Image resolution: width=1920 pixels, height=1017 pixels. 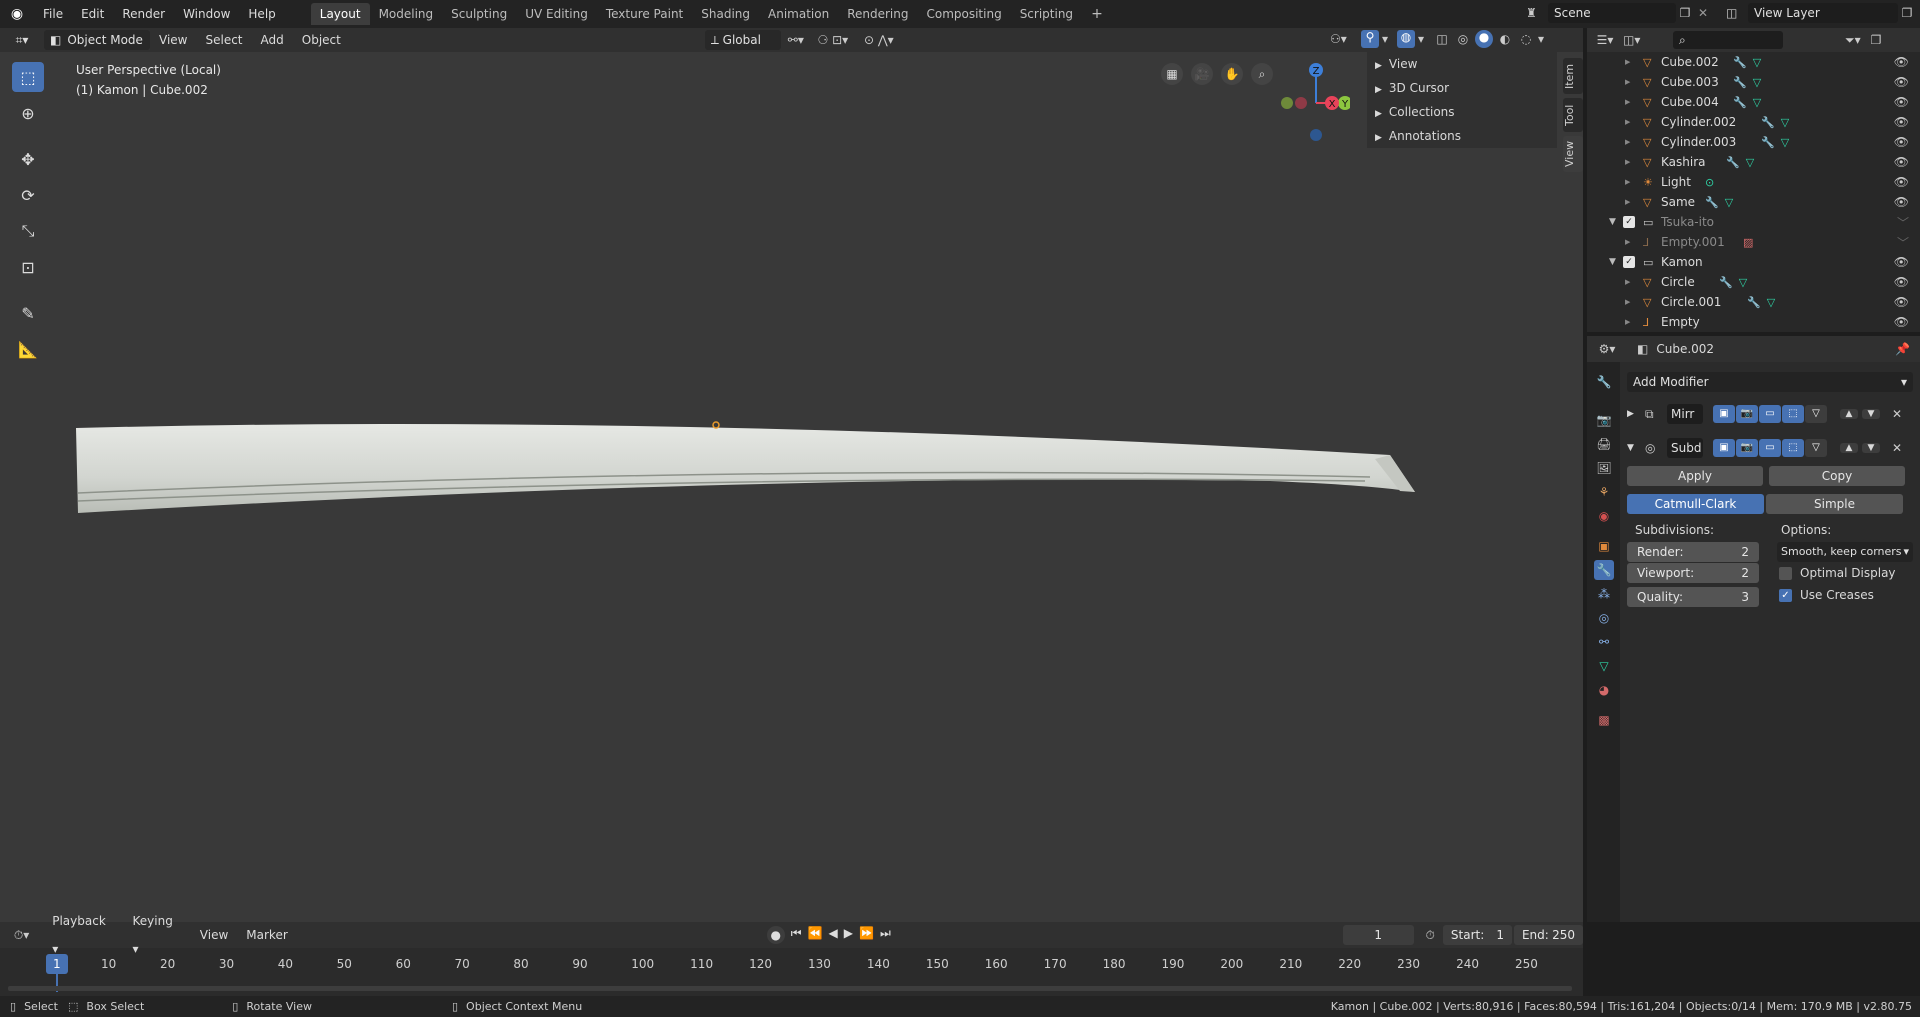 What do you see at coordinates (1752, 202) in the screenshot?
I see `outliner-row: ▶ ▽ Same 🔧 ▽ 👁` at bounding box center [1752, 202].